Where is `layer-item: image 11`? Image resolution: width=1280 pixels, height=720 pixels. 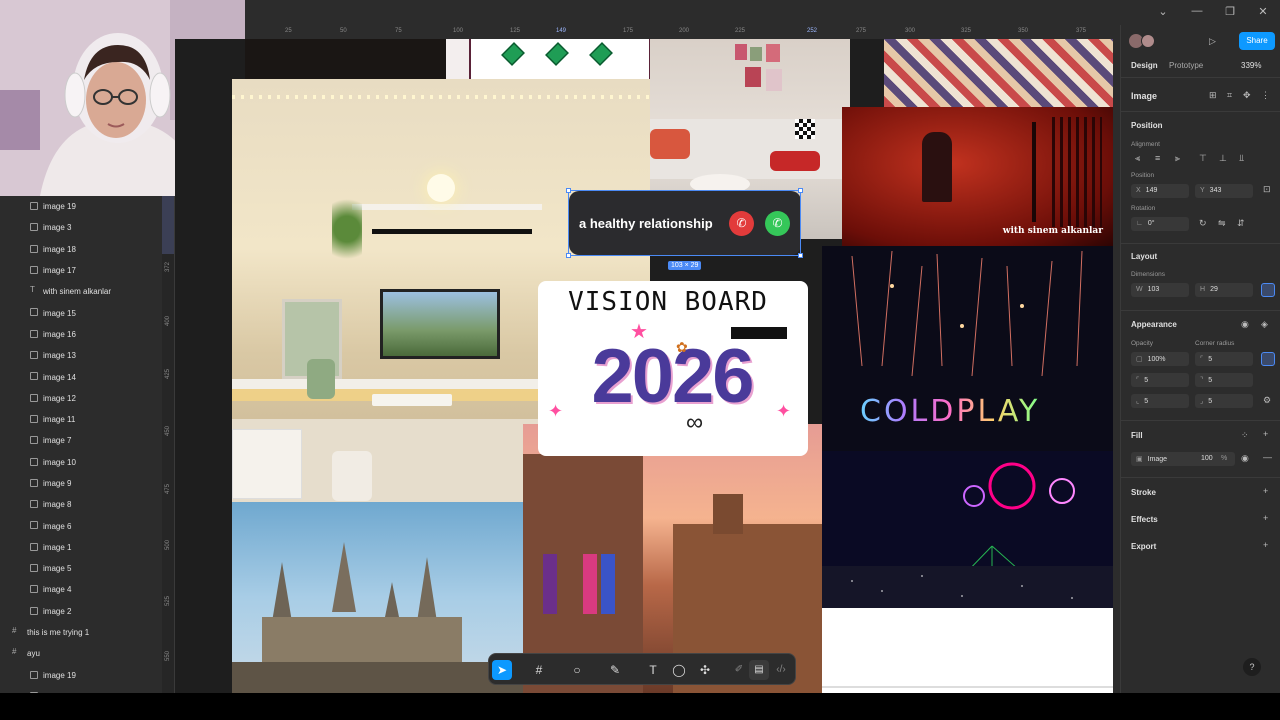
layer-item: image 11 is located at coordinates (87, 419).